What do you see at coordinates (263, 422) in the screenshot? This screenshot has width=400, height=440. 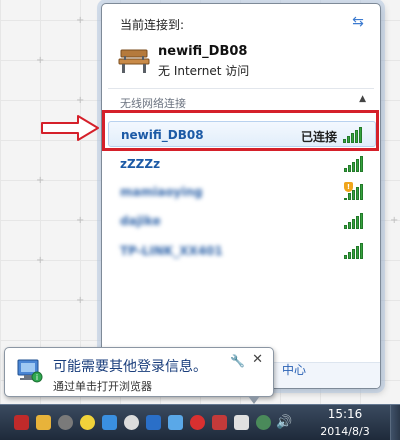 I see `network-tray-icon` at bounding box center [263, 422].